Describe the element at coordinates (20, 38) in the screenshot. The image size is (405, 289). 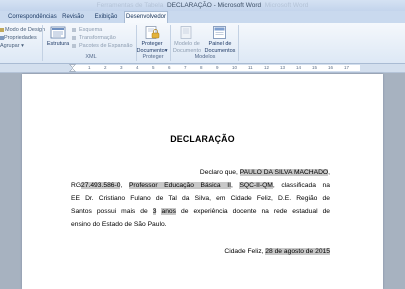
I see `properties-button: Propriedades` at that location.